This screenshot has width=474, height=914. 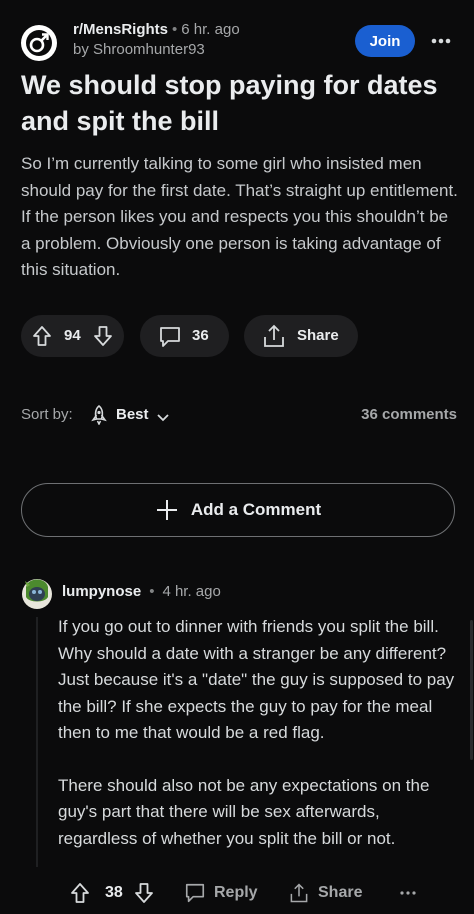 What do you see at coordinates (163, 417) in the screenshot?
I see `chevron-down-icon` at bounding box center [163, 417].